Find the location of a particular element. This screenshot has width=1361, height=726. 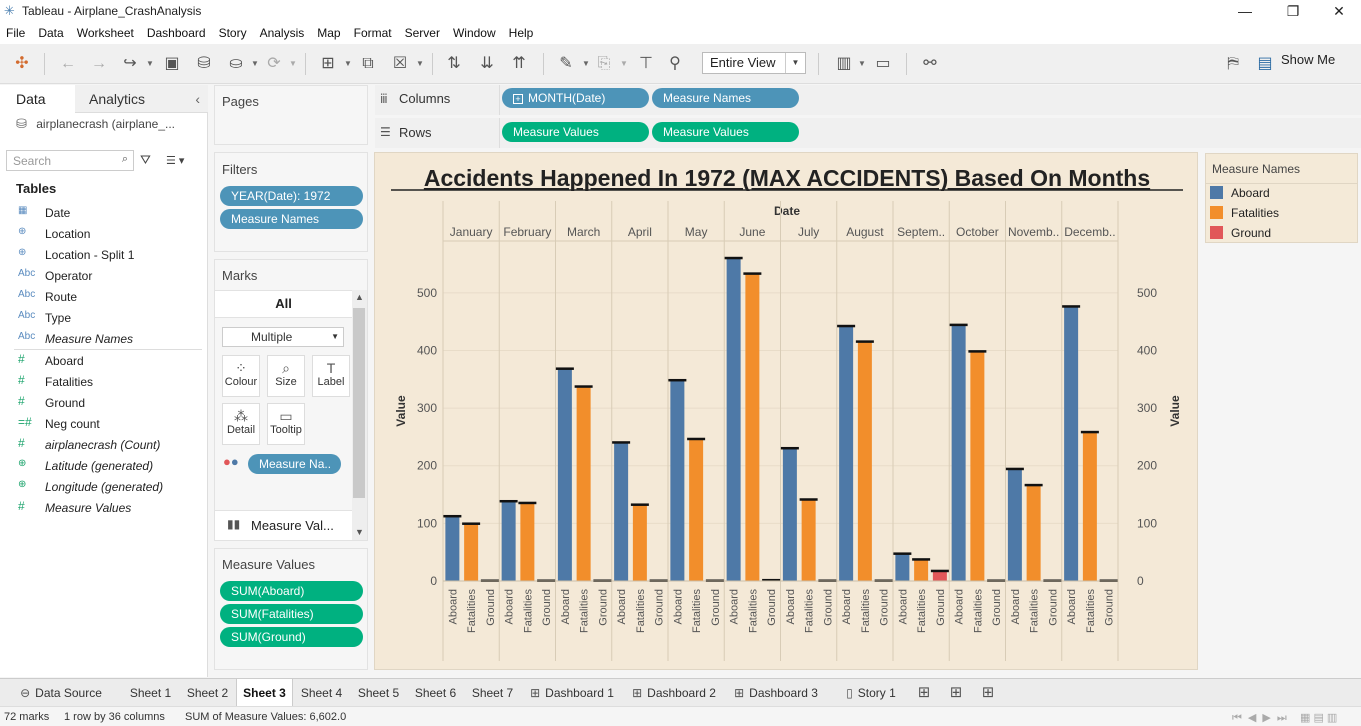

new-worksheet-tab-icon: ⊞ is located at coordinates (924, 693).